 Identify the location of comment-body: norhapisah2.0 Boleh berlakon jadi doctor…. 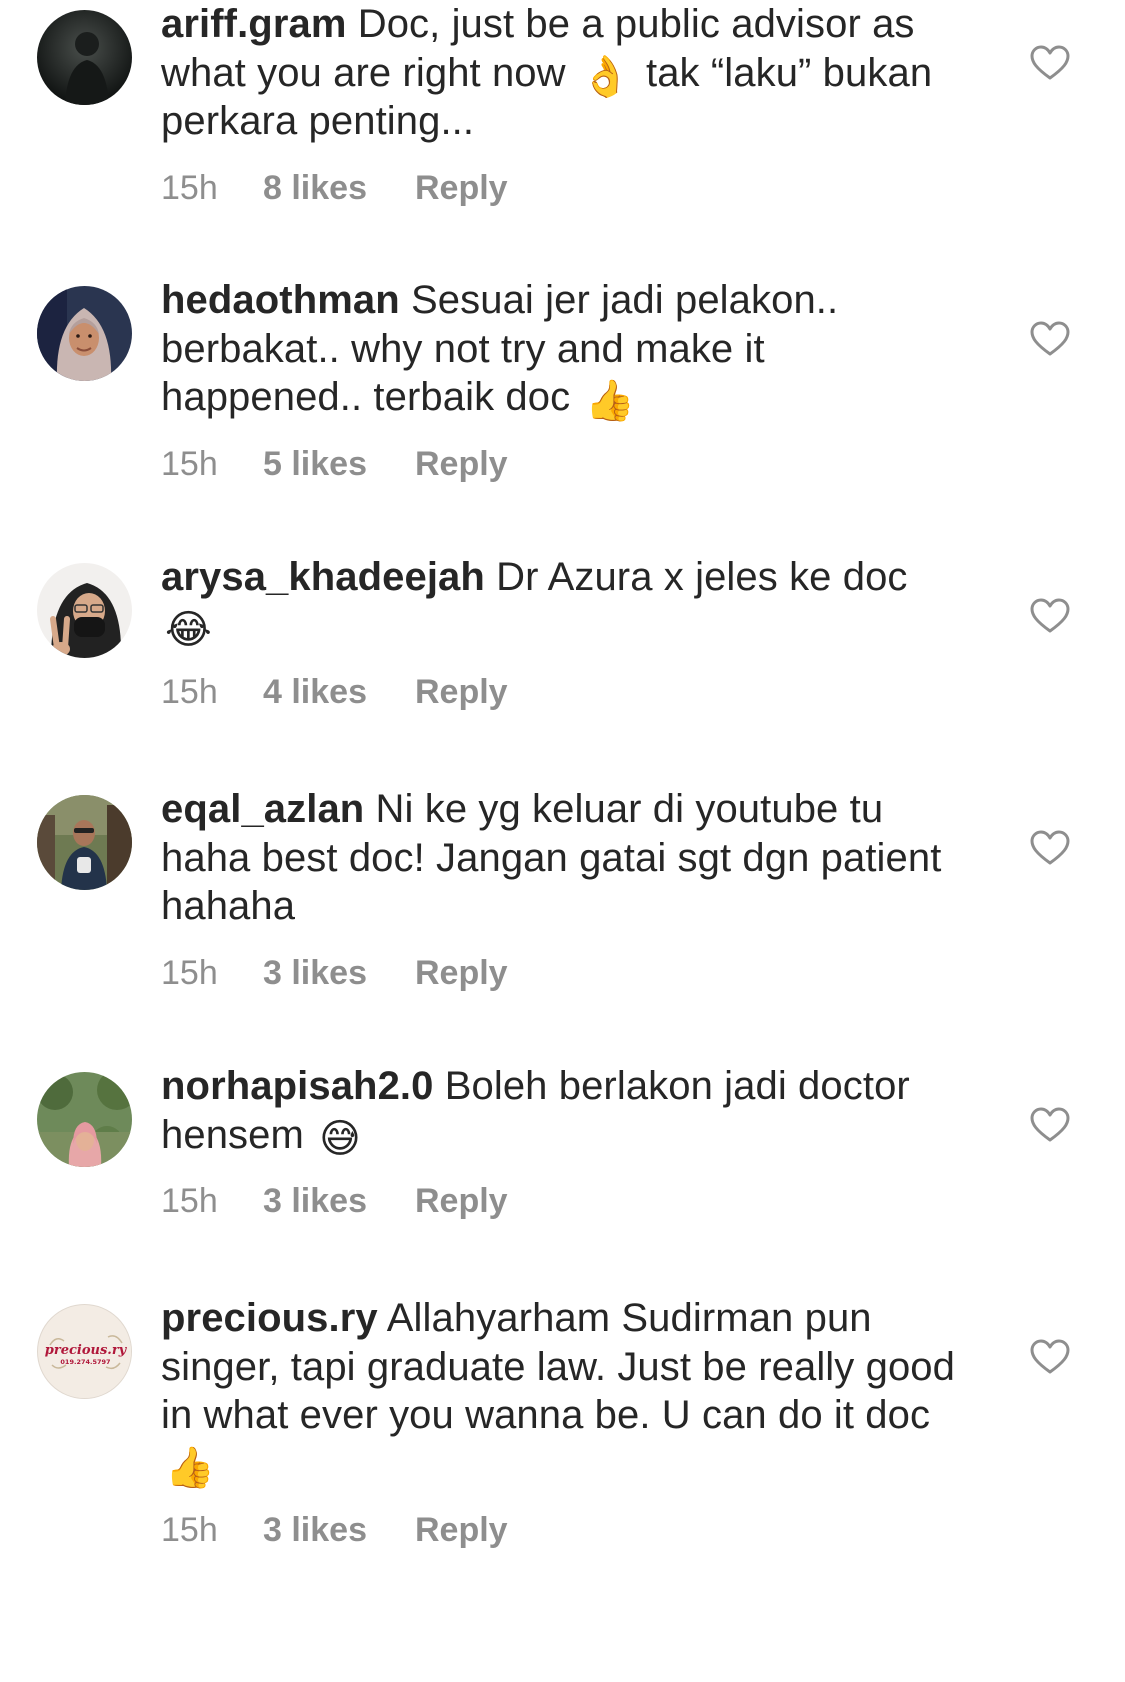
(561, 1142).